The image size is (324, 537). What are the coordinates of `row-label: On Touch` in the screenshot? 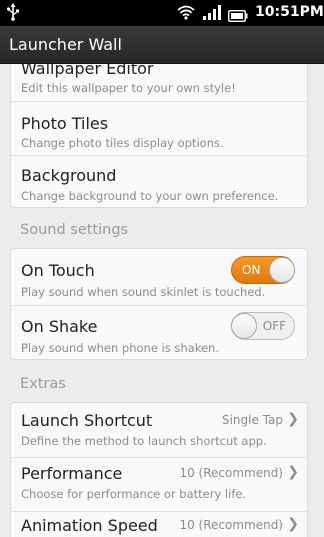 It's located at (58, 270).